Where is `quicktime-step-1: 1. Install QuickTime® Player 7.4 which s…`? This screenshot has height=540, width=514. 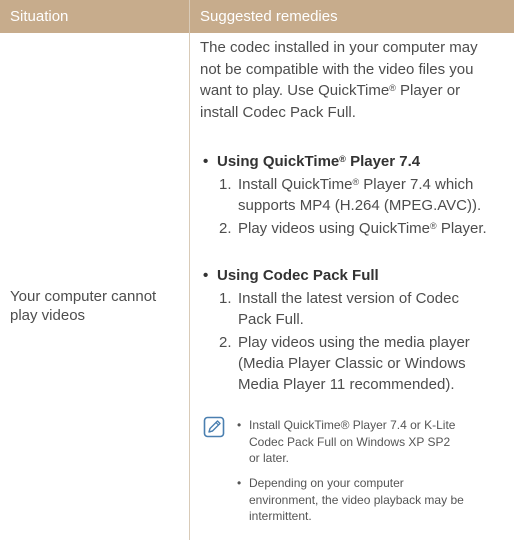
quicktime-step-1: 1. Install QuickTime® Player 7.4 which s… is located at coordinates (350, 195).